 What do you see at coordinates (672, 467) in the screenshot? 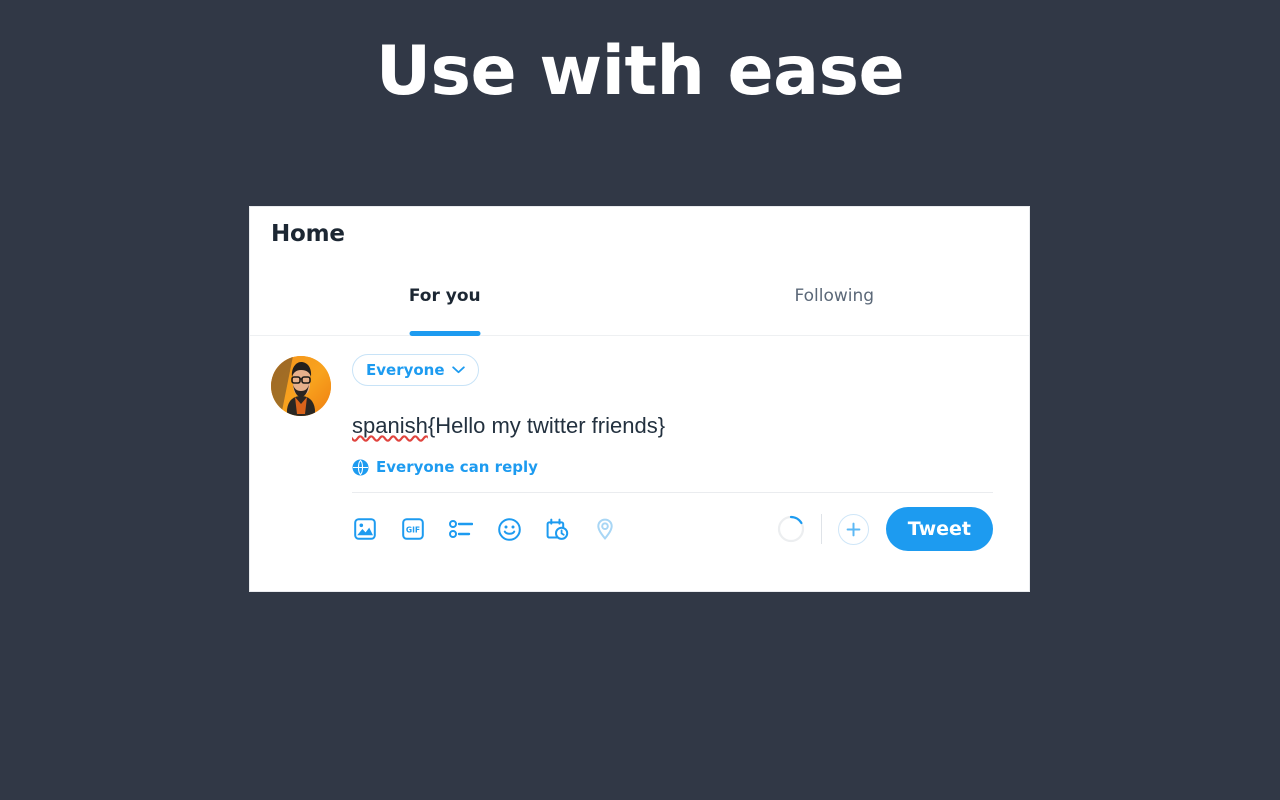
I see `reply-scope-selector: Everyone can reply` at bounding box center [672, 467].